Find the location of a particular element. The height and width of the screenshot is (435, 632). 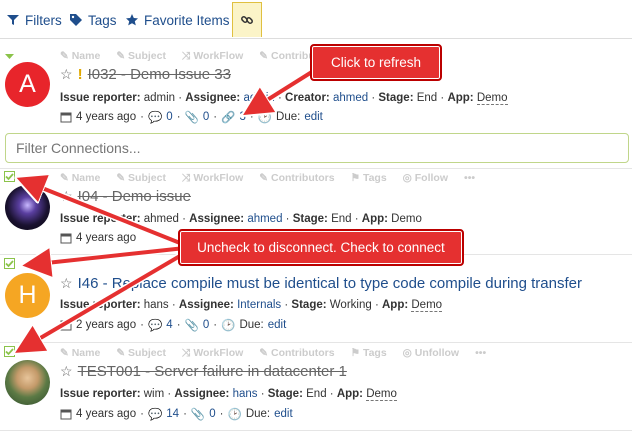

refresh-callout: Click to refresh is located at coordinates (376, 62).